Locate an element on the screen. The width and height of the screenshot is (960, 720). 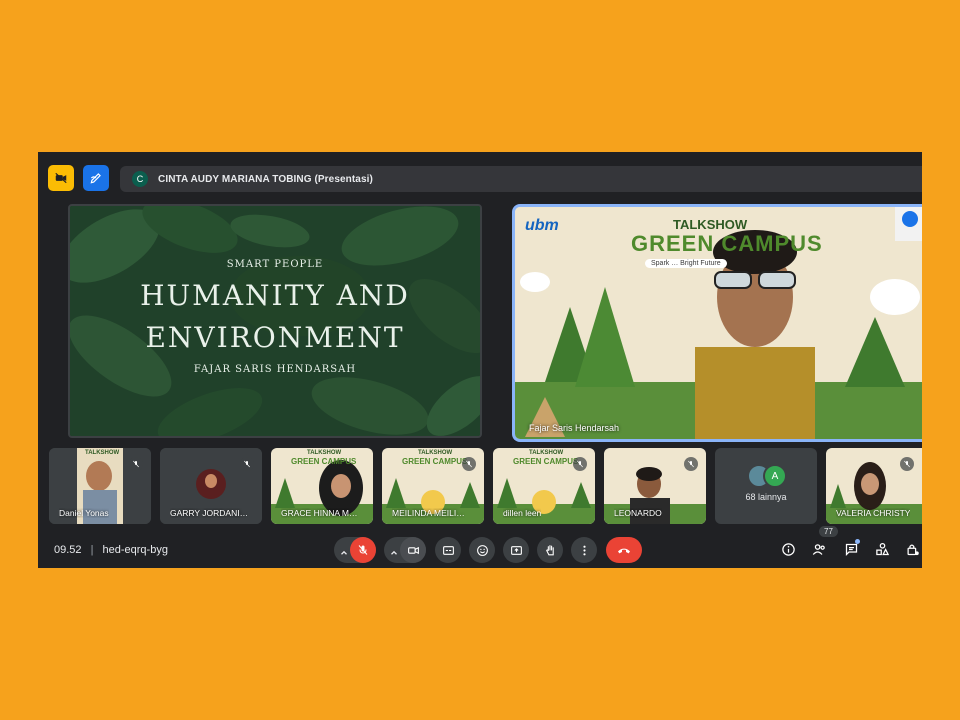
participant-name: LEONARDO is located at coordinates (638, 513).